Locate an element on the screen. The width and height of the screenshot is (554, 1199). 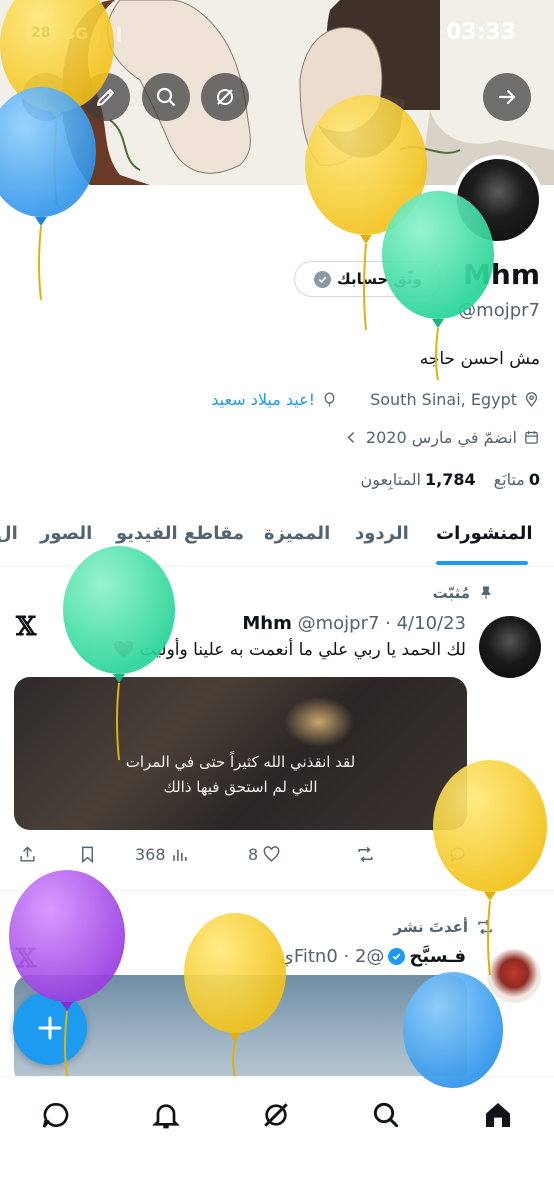
verify-label: وثّق حسابك is located at coordinates (380, 279).